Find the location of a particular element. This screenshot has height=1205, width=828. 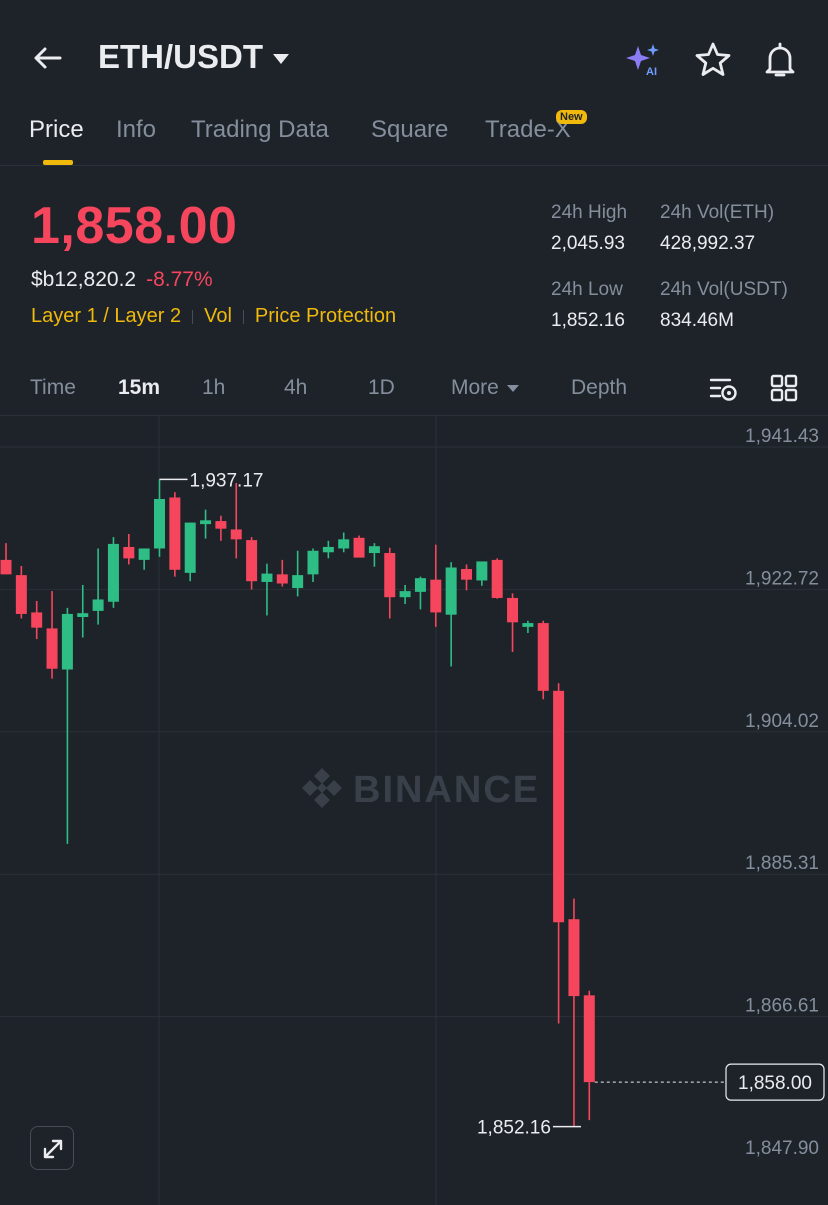

expand-chart-button is located at coordinates (52, 1148).